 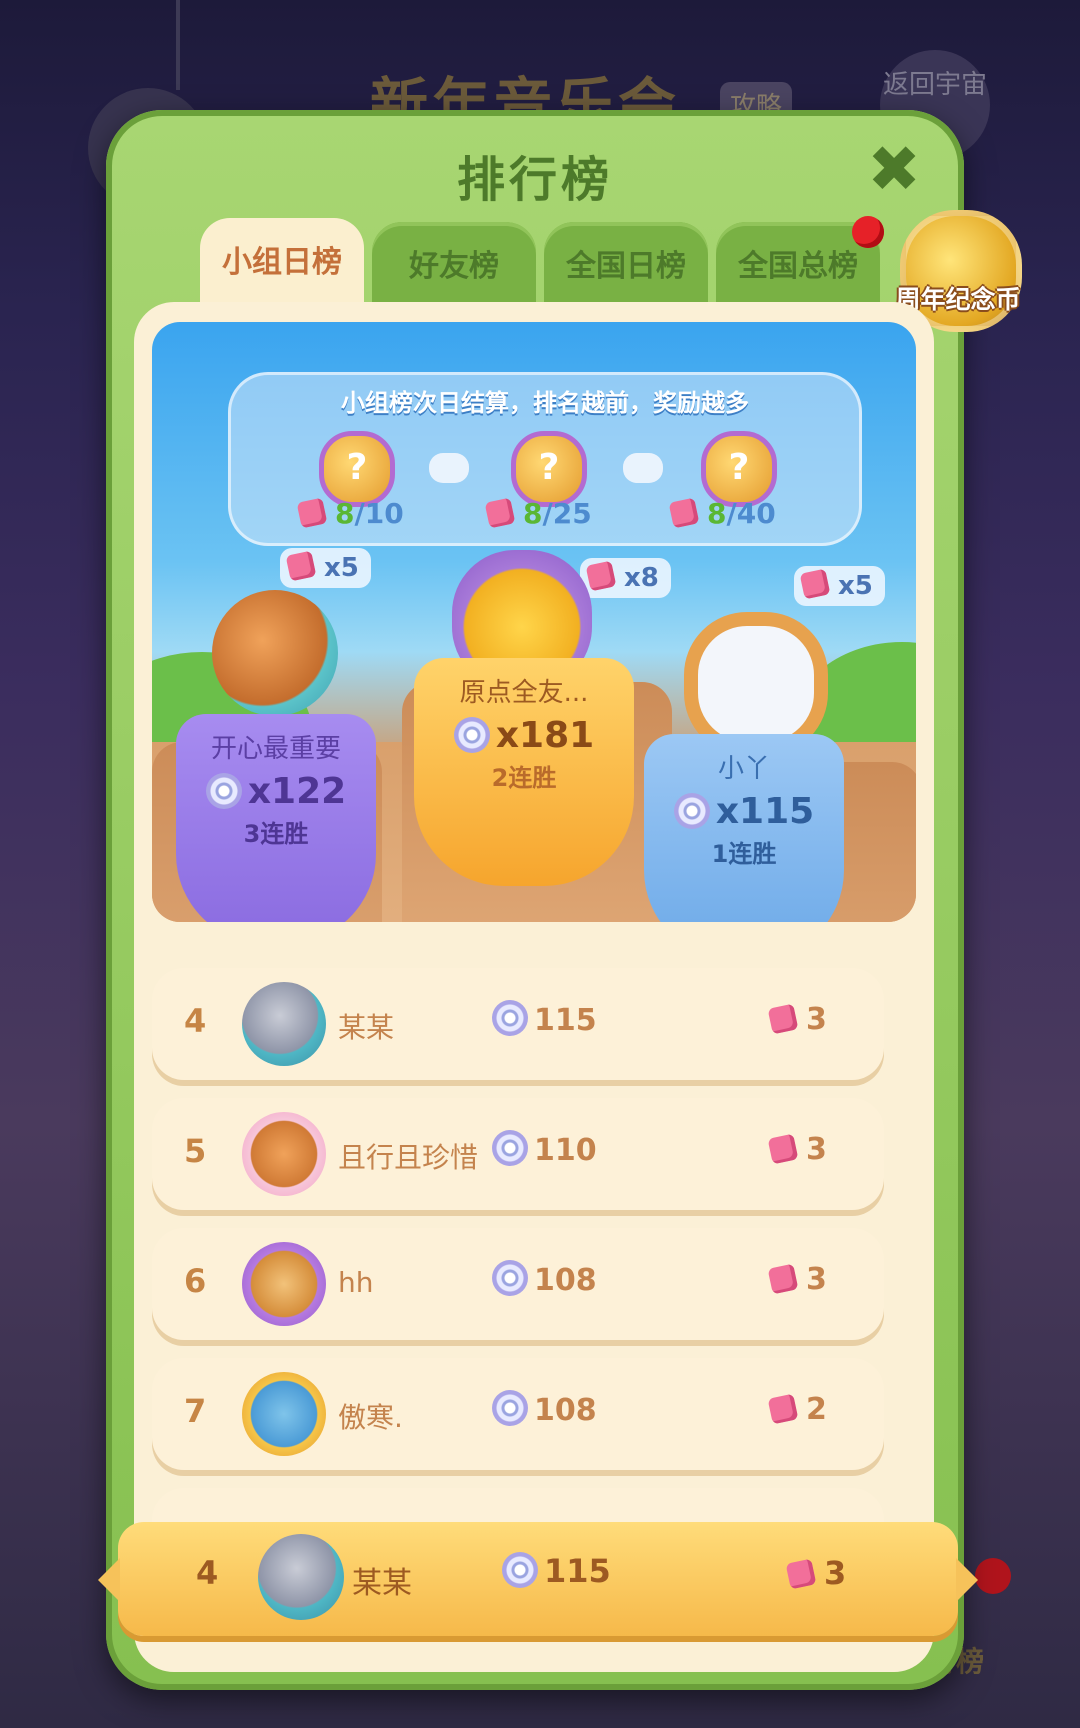 What do you see at coordinates (744, 811) in the screenshot?
I see `player-score: x115` at bounding box center [744, 811].